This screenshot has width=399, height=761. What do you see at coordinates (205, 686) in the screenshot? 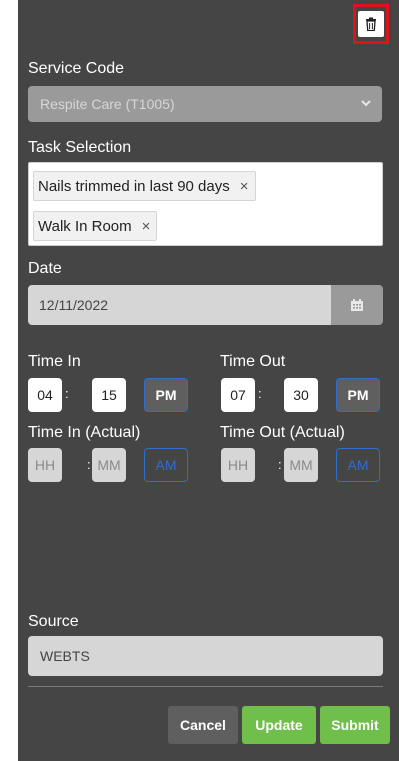
I see `footer-divider` at bounding box center [205, 686].